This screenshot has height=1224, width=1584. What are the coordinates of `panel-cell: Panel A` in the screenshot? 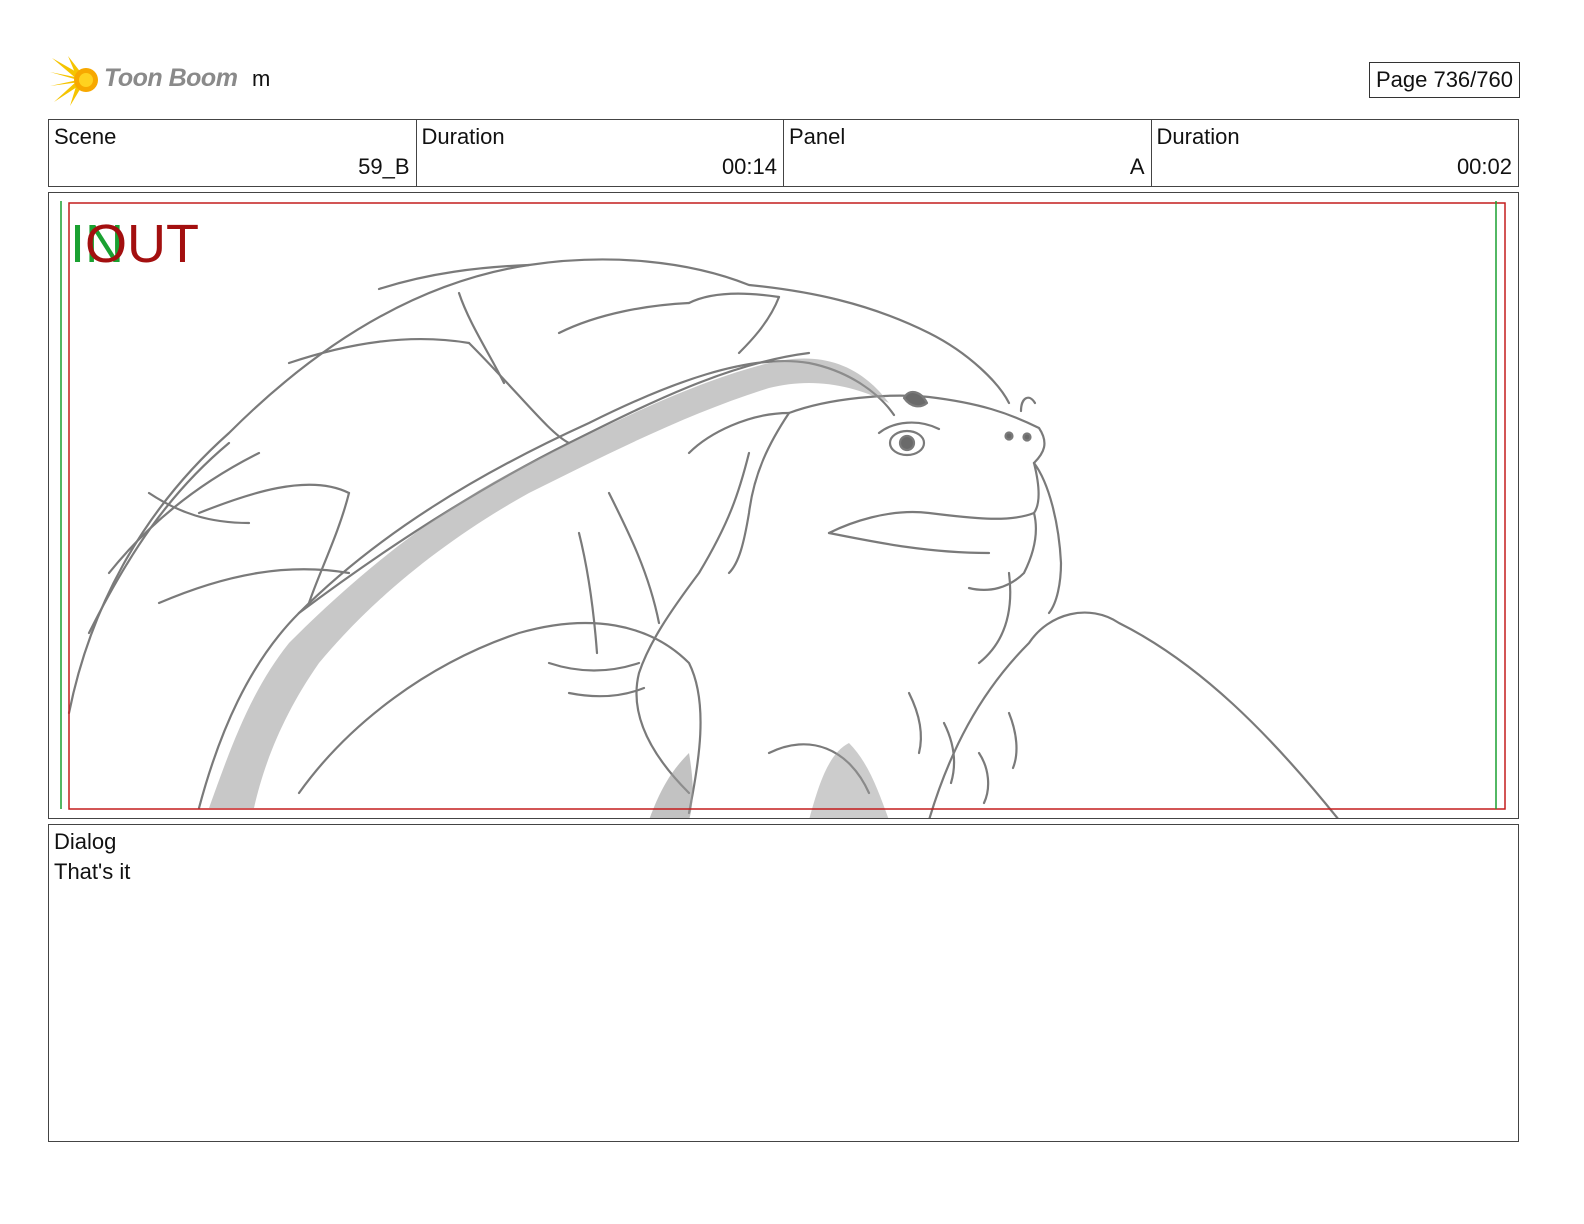 It's located at (968, 153).